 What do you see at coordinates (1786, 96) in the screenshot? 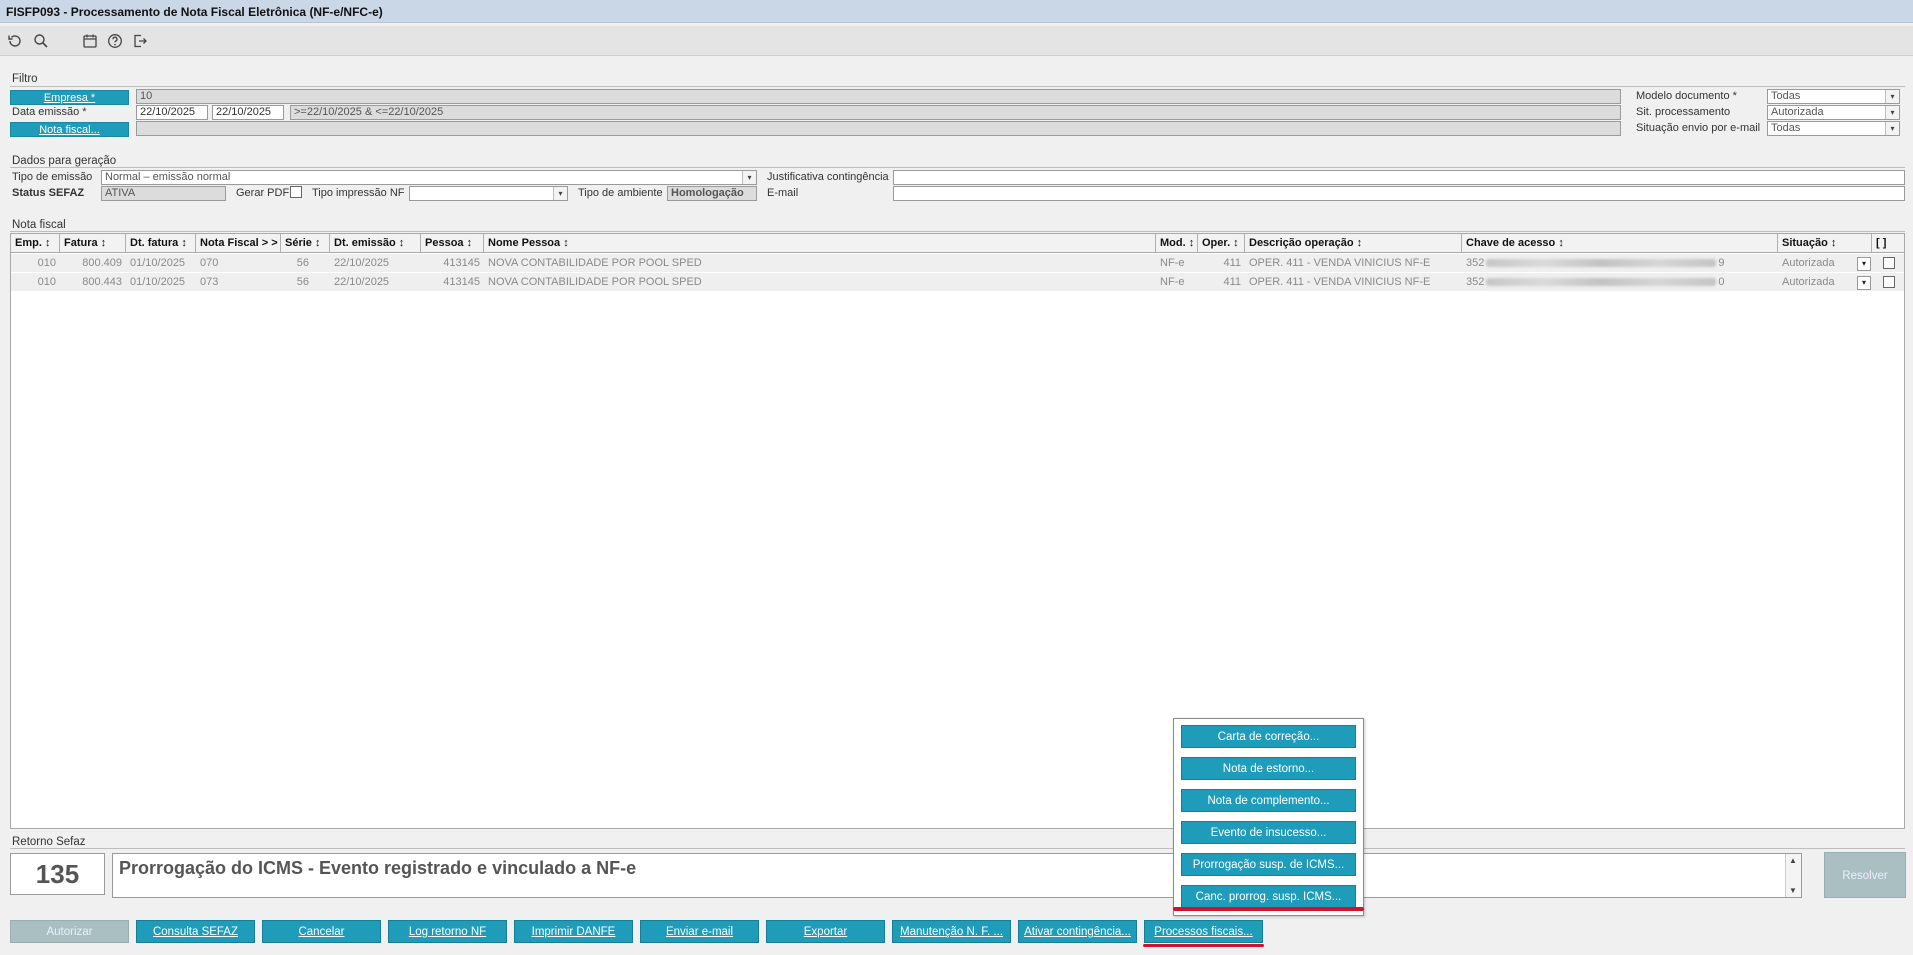
I see `modelo-value: Todas` at bounding box center [1786, 96].